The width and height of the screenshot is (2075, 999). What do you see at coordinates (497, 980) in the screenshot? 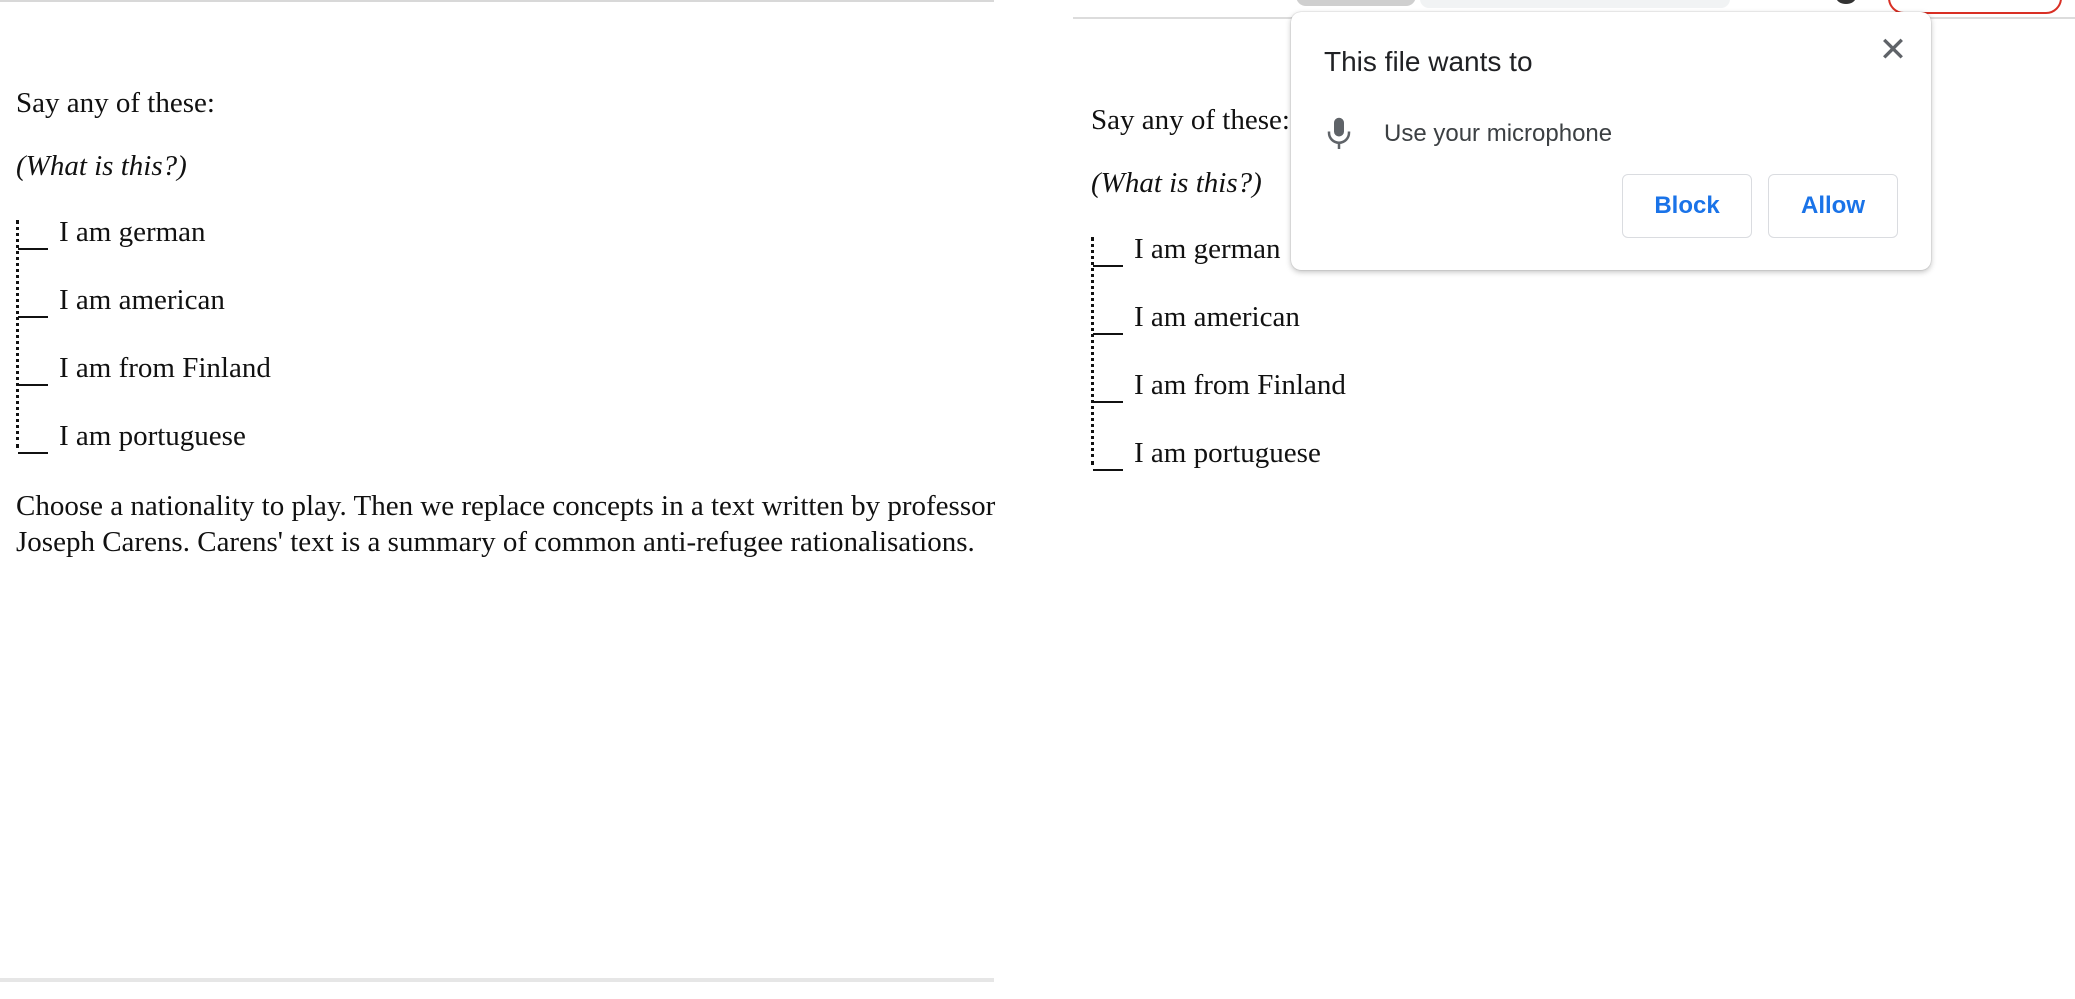
I see `page-bottom-edge` at bounding box center [497, 980].